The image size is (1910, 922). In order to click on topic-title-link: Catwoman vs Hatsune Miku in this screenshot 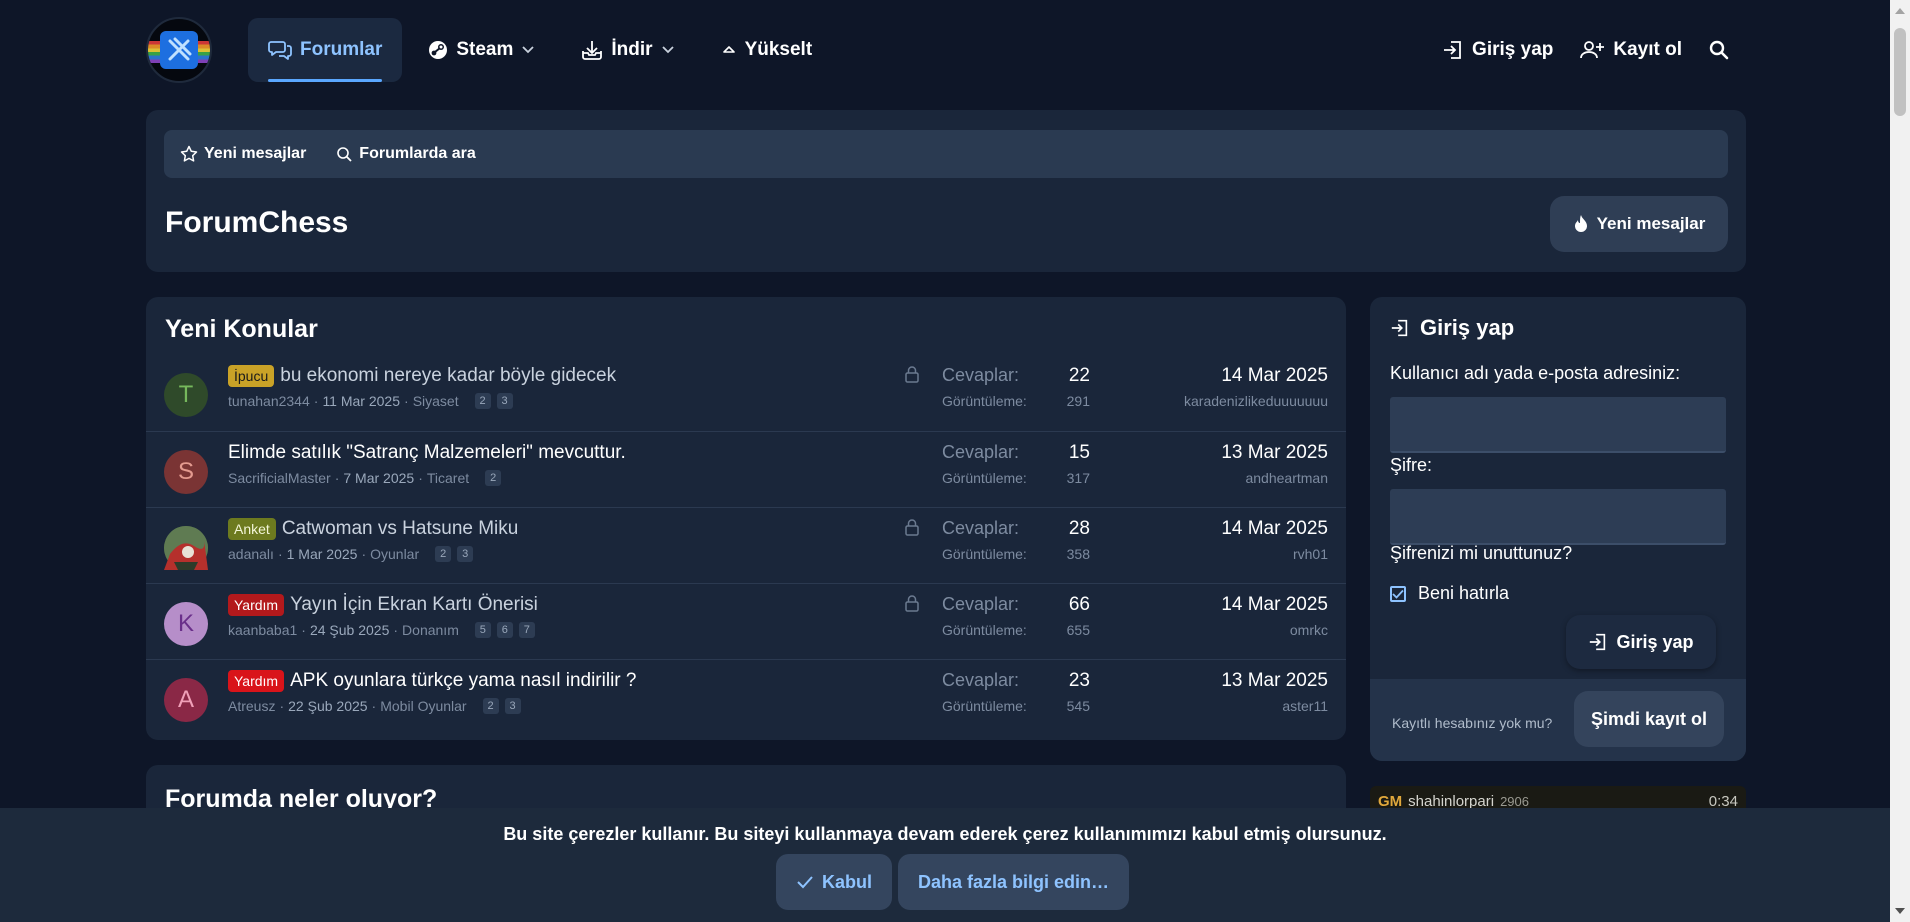, I will do `click(400, 529)`.